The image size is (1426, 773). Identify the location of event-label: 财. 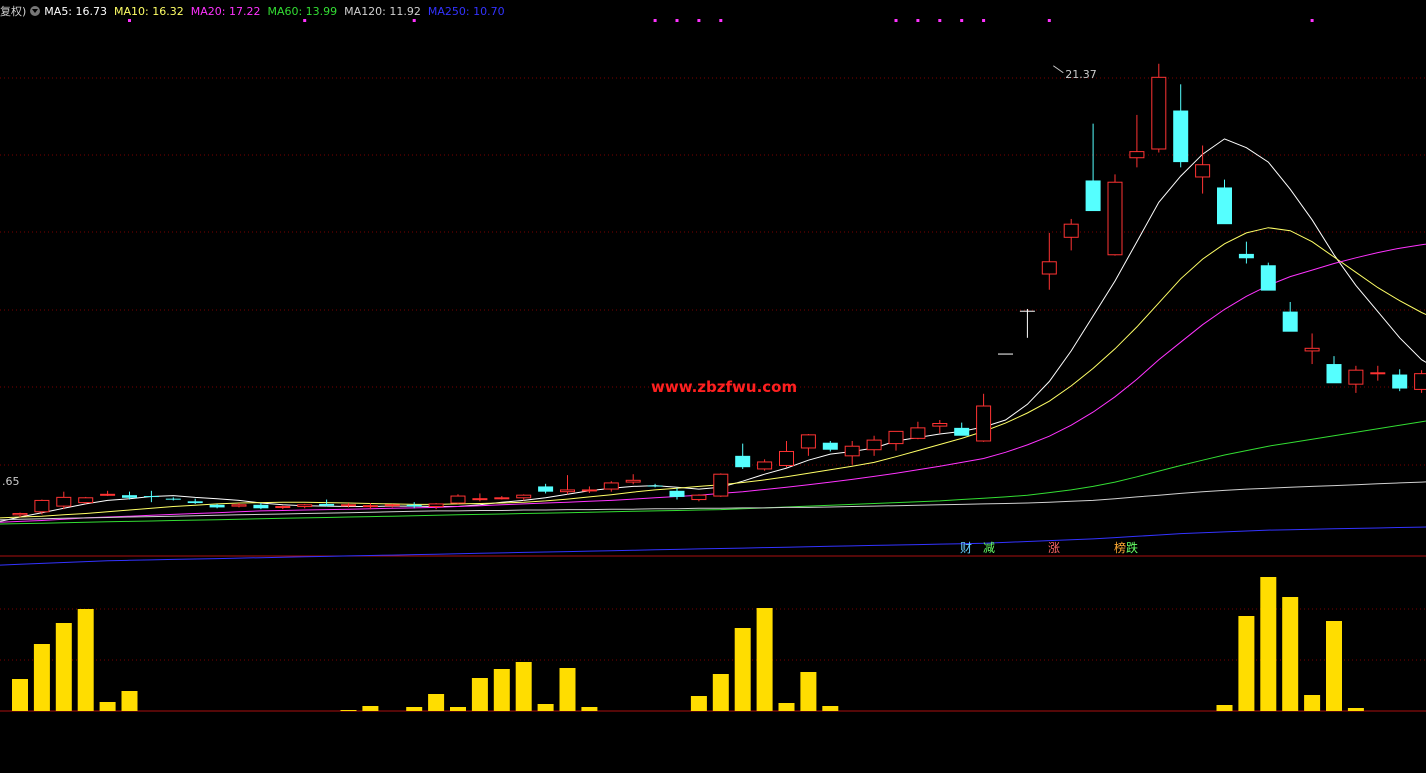
(966, 548).